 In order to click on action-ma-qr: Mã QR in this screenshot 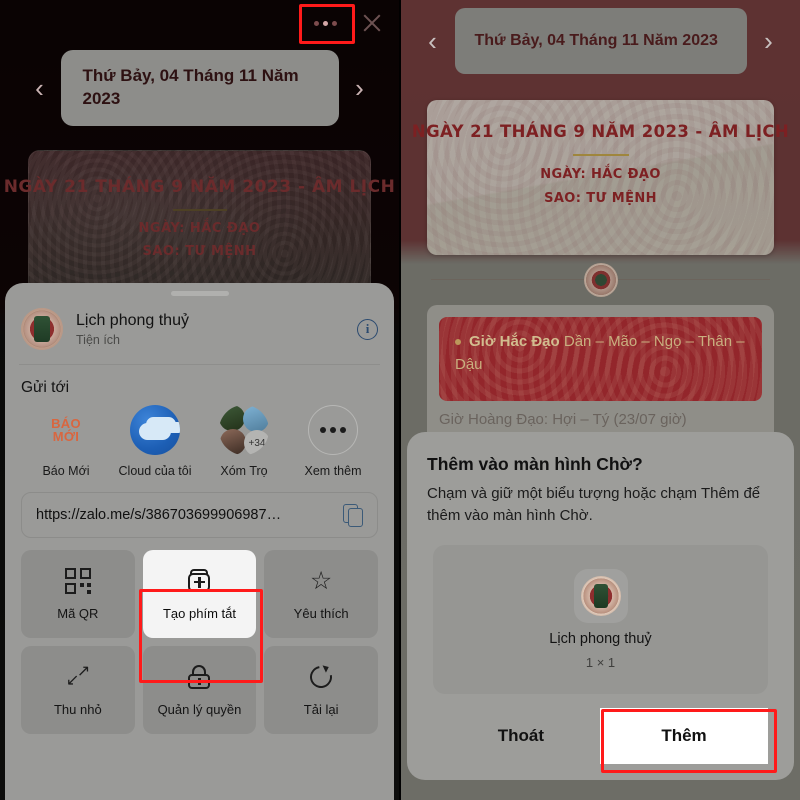, I will do `click(78, 594)`.